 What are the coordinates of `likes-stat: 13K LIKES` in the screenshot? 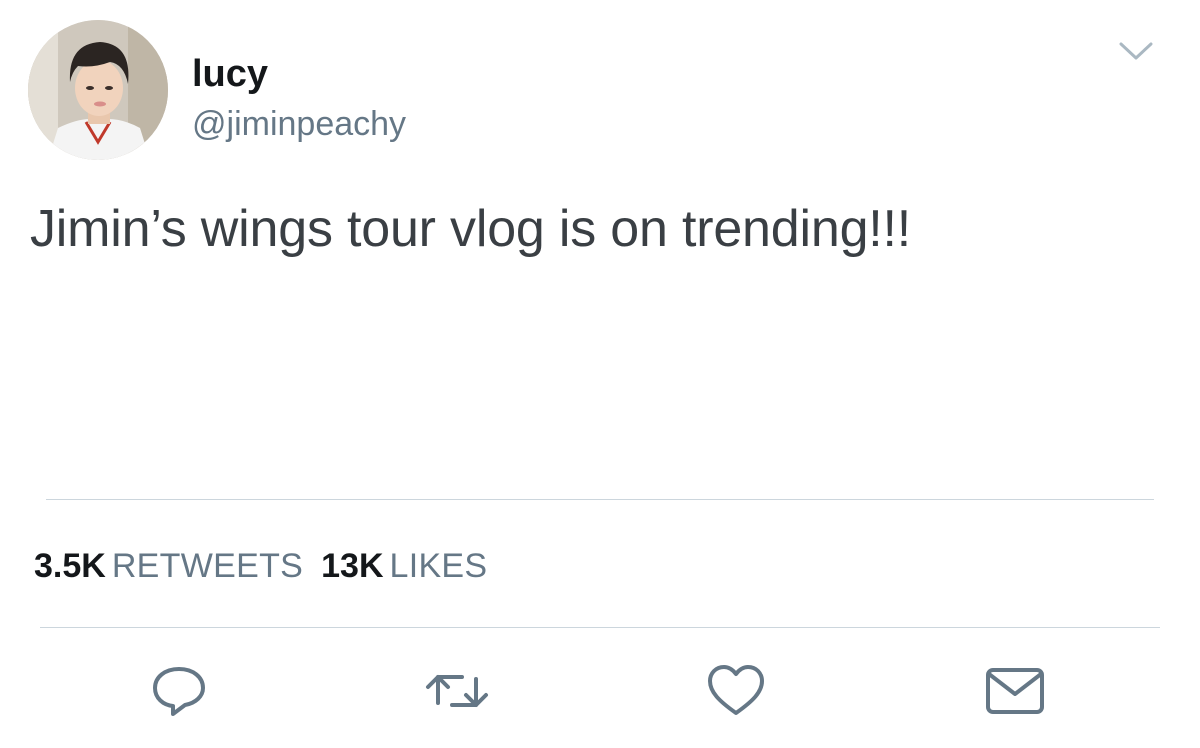 It's located at (404, 566).